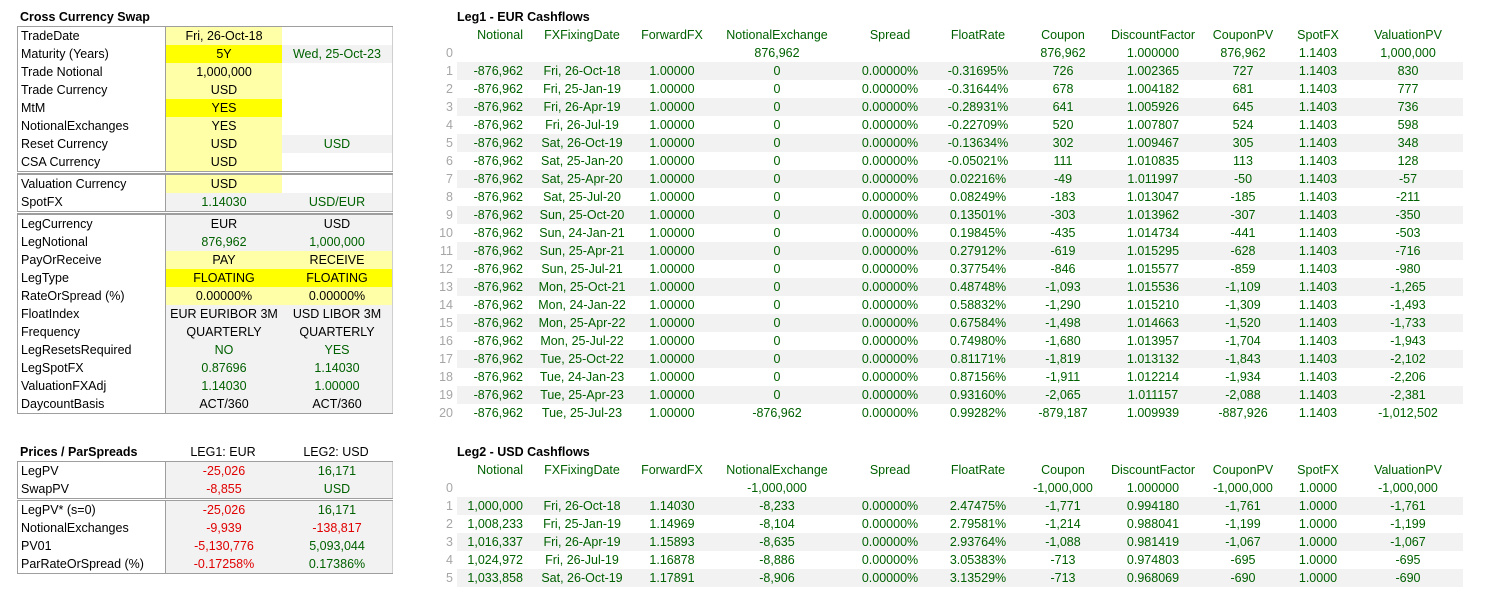  What do you see at coordinates (1318, 488) in the screenshot?
I see `table-cell: 1.0000` at bounding box center [1318, 488].